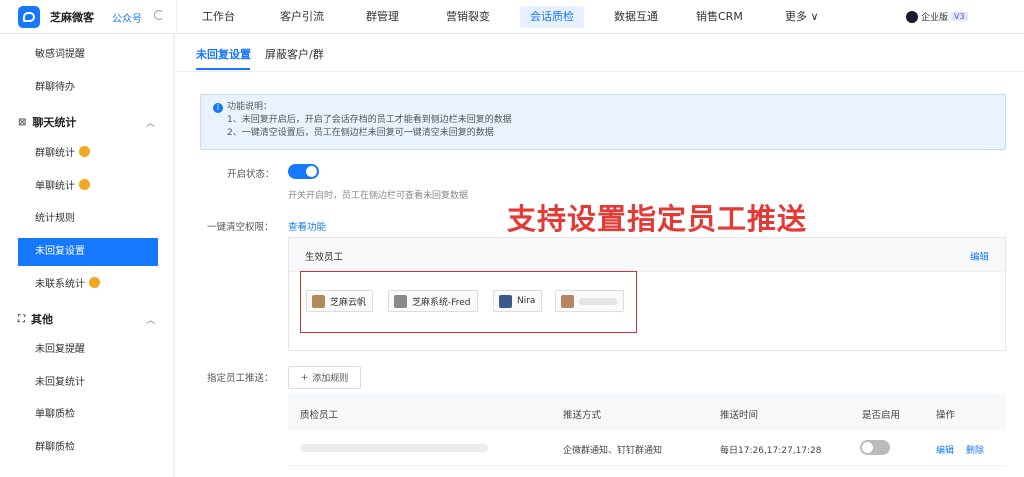 The height and width of the screenshot is (477, 1024). I want to click on sidebar-item-no-reply-stats: 未回复统计, so click(88, 383).